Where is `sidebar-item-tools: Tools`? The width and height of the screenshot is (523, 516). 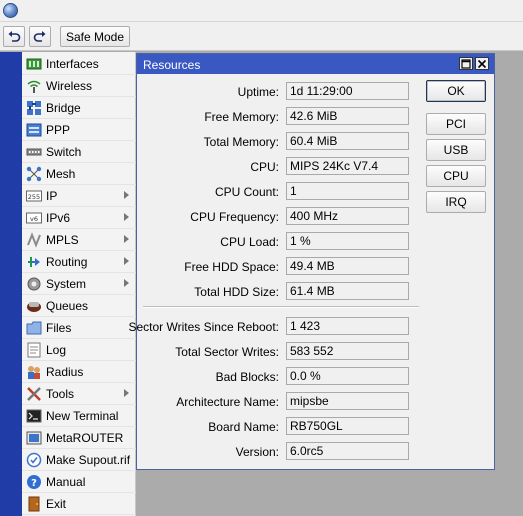
sidebar-item-tools: Tools is located at coordinates (79, 394).